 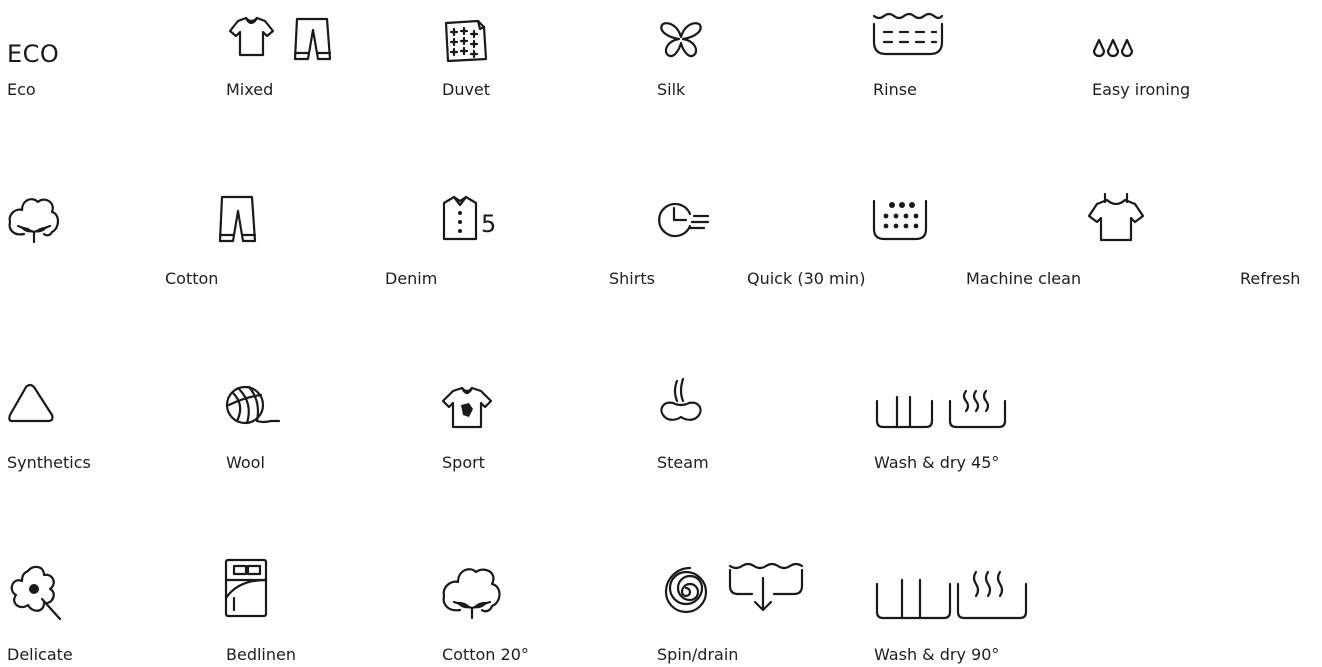 I want to click on three-drops-icon, so click(x=1116, y=50).